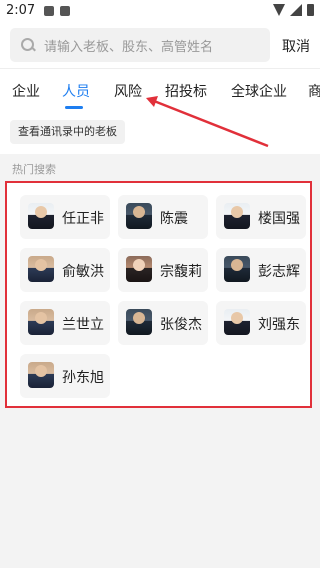 This screenshot has height=568, width=320. Describe the element at coordinates (259, 91) in the screenshot. I see `tab-global-company: 全球企业` at that location.